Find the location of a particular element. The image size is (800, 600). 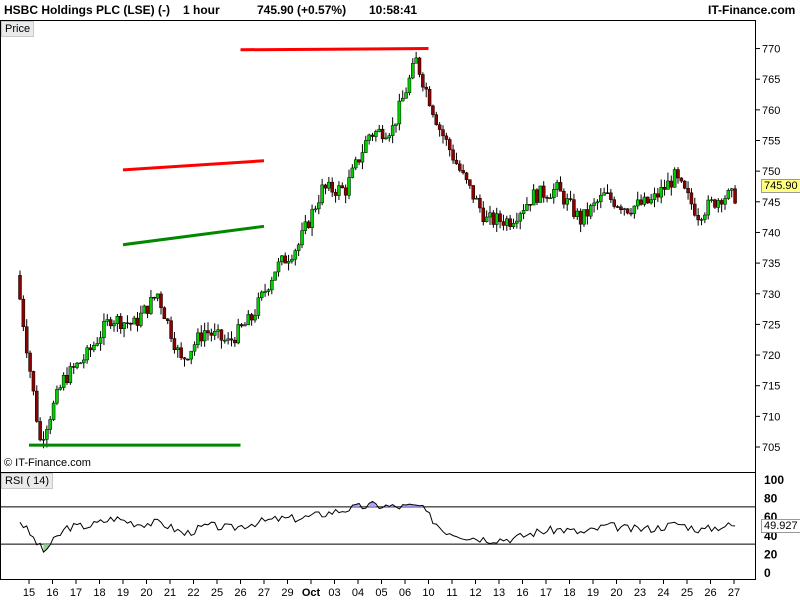

resistance-trendline is located at coordinates (334, 49).